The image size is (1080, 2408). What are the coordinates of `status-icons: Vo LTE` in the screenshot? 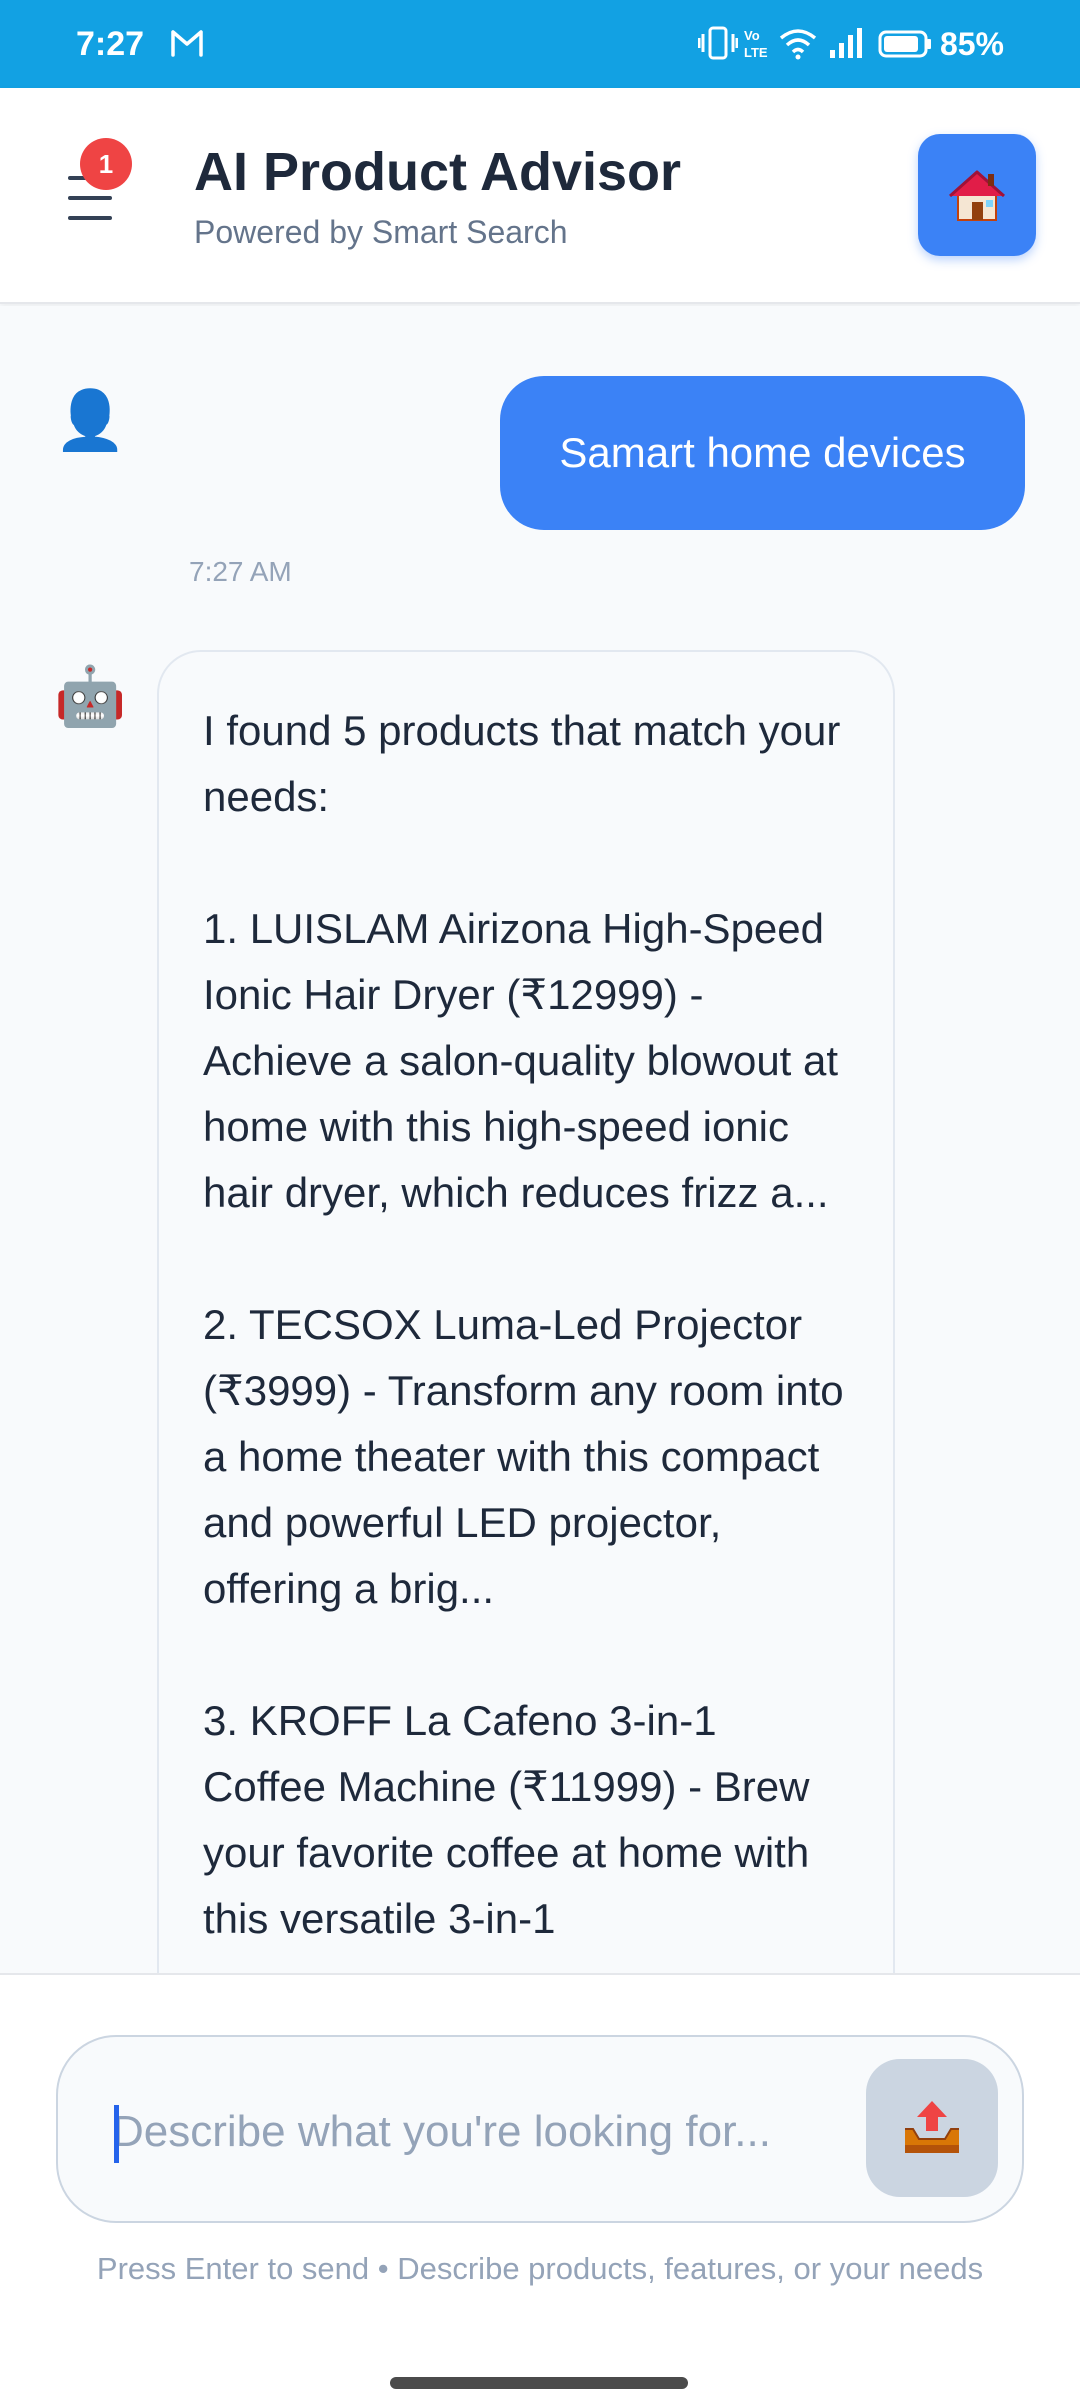 It's located at (540, 44).